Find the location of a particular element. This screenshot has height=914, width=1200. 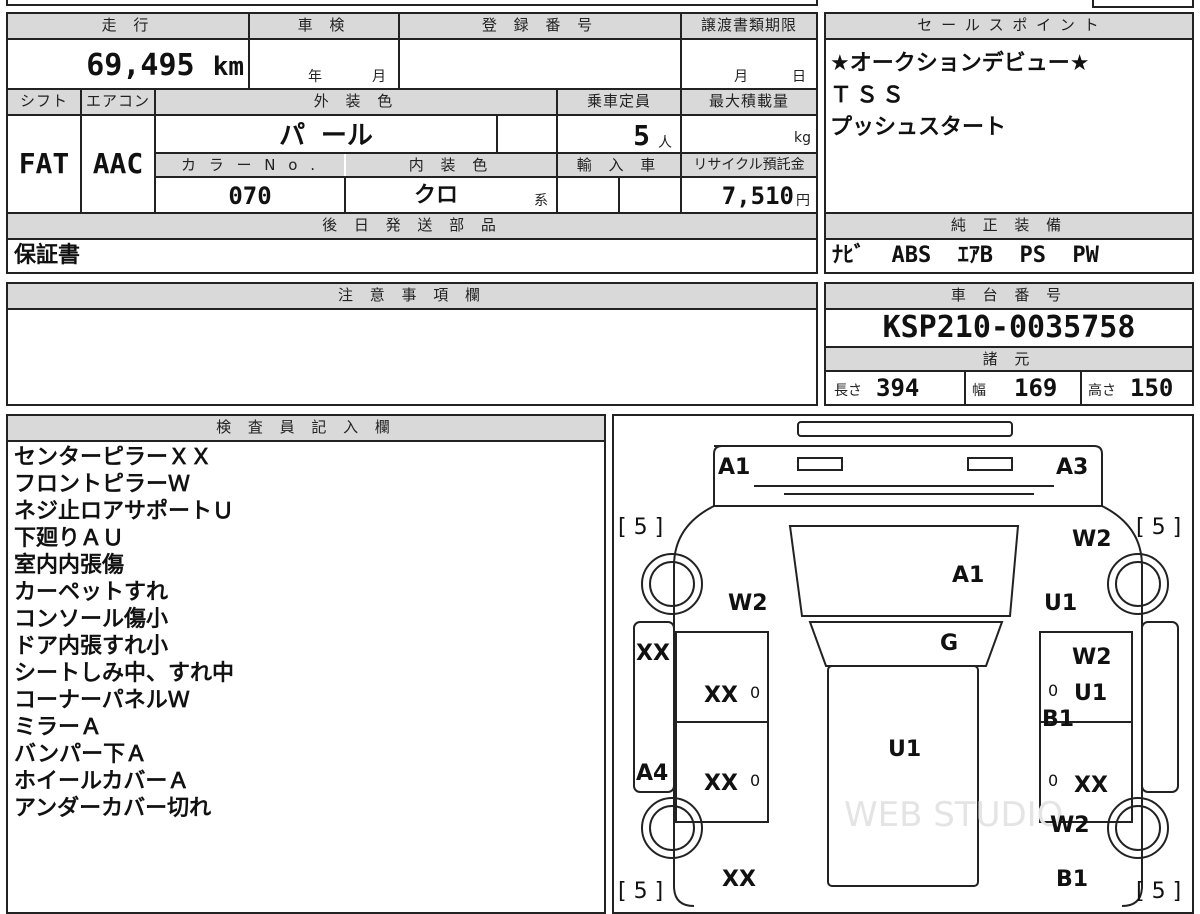

mileage-unit: km is located at coordinates (228, 67).